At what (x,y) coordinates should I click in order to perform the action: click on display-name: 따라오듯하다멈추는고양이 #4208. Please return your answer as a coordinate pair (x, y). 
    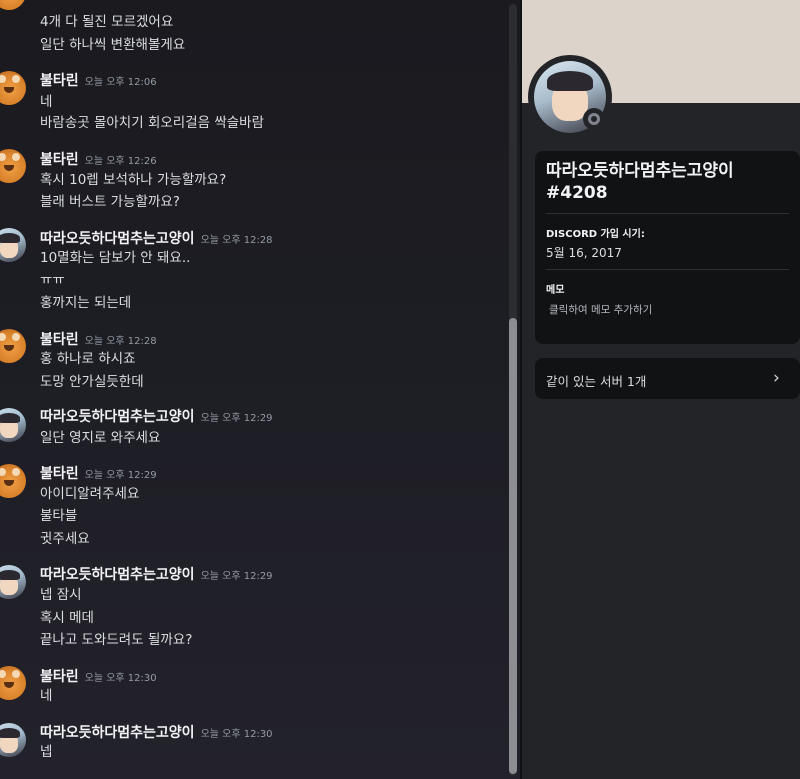
    Looking at the image, I should click on (666, 182).